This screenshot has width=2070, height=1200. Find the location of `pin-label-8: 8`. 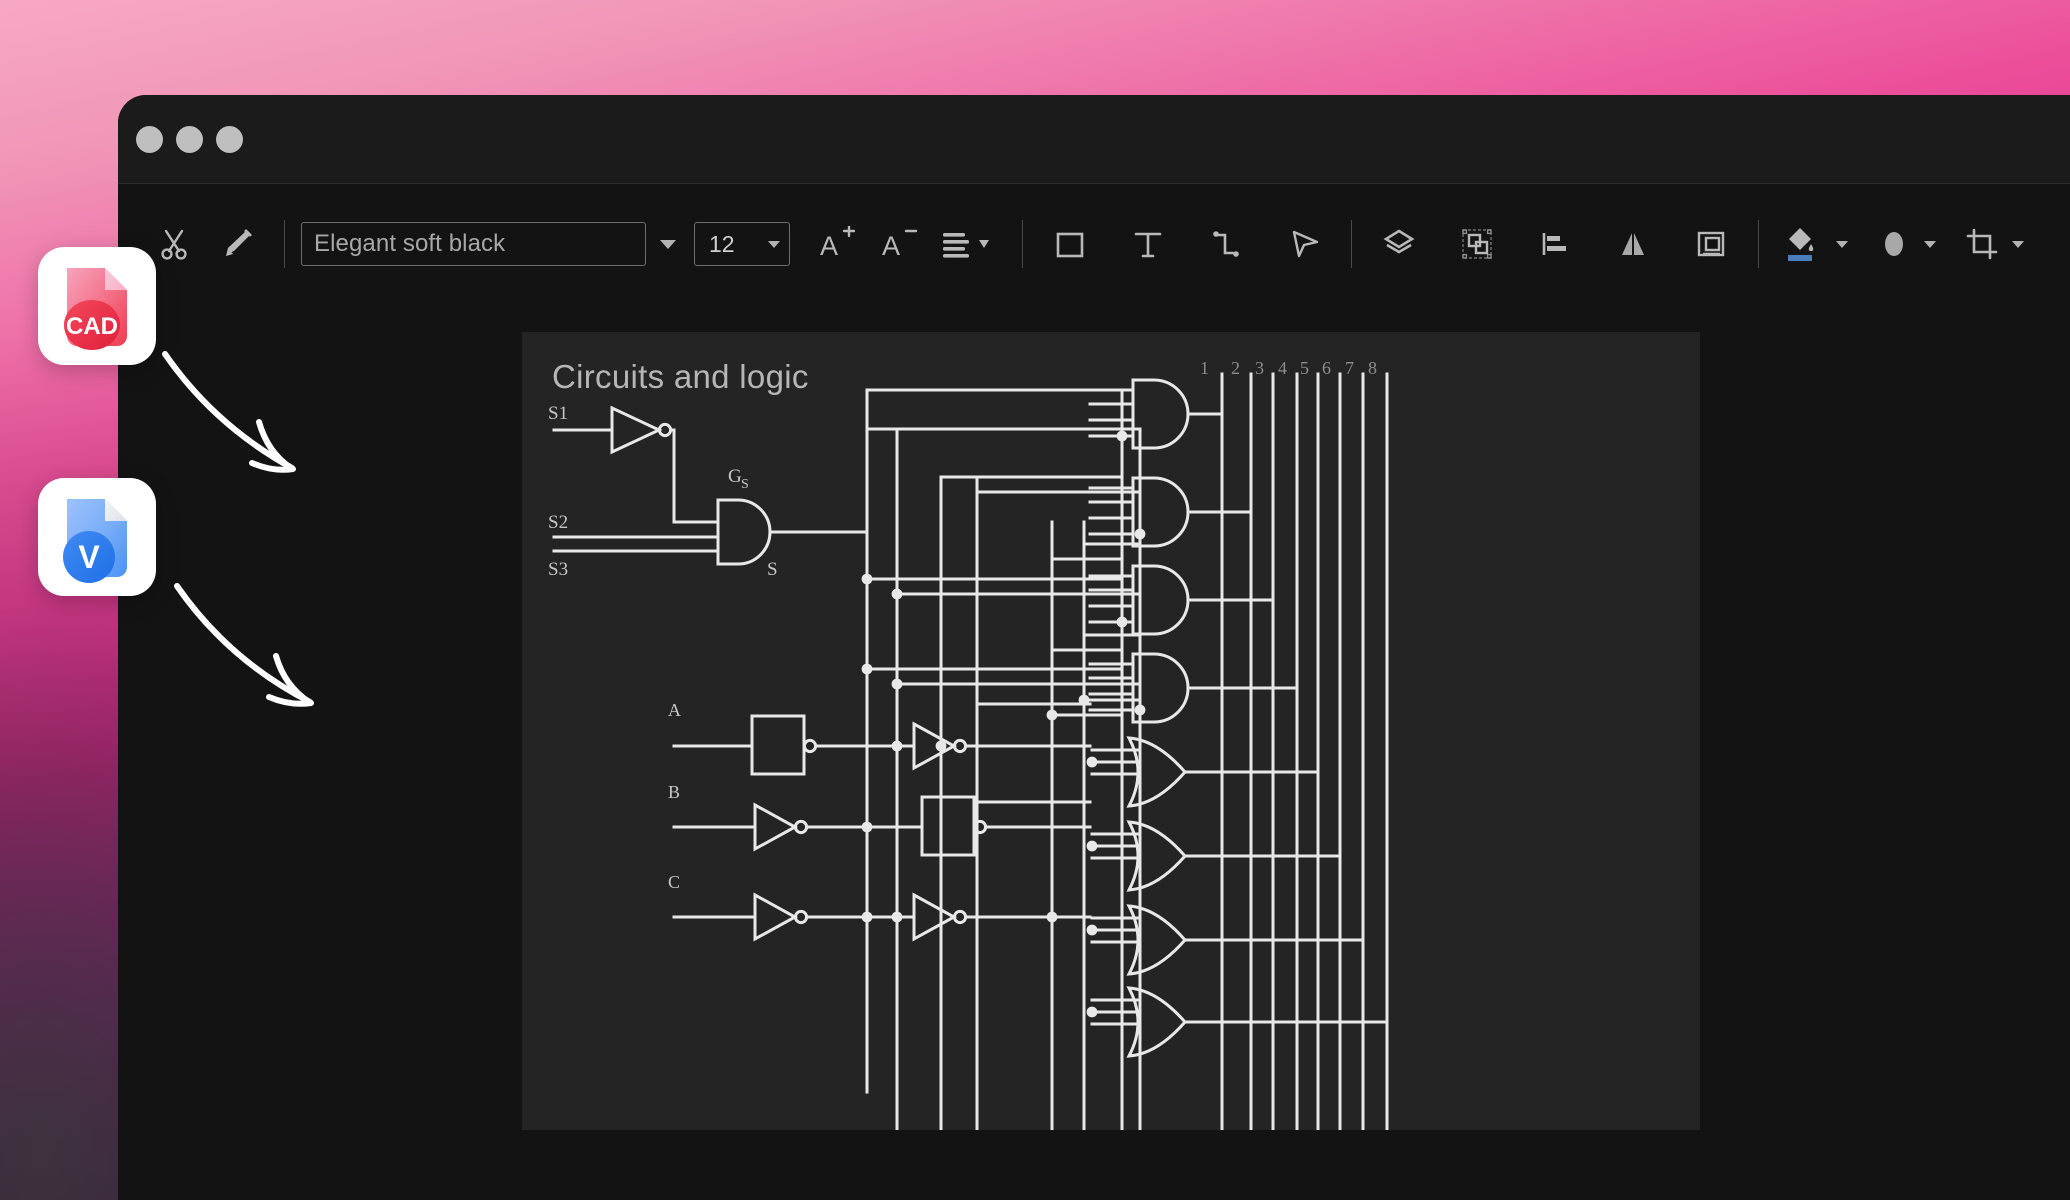

pin-label-8: 8 is located at coordinates (1372, 368).